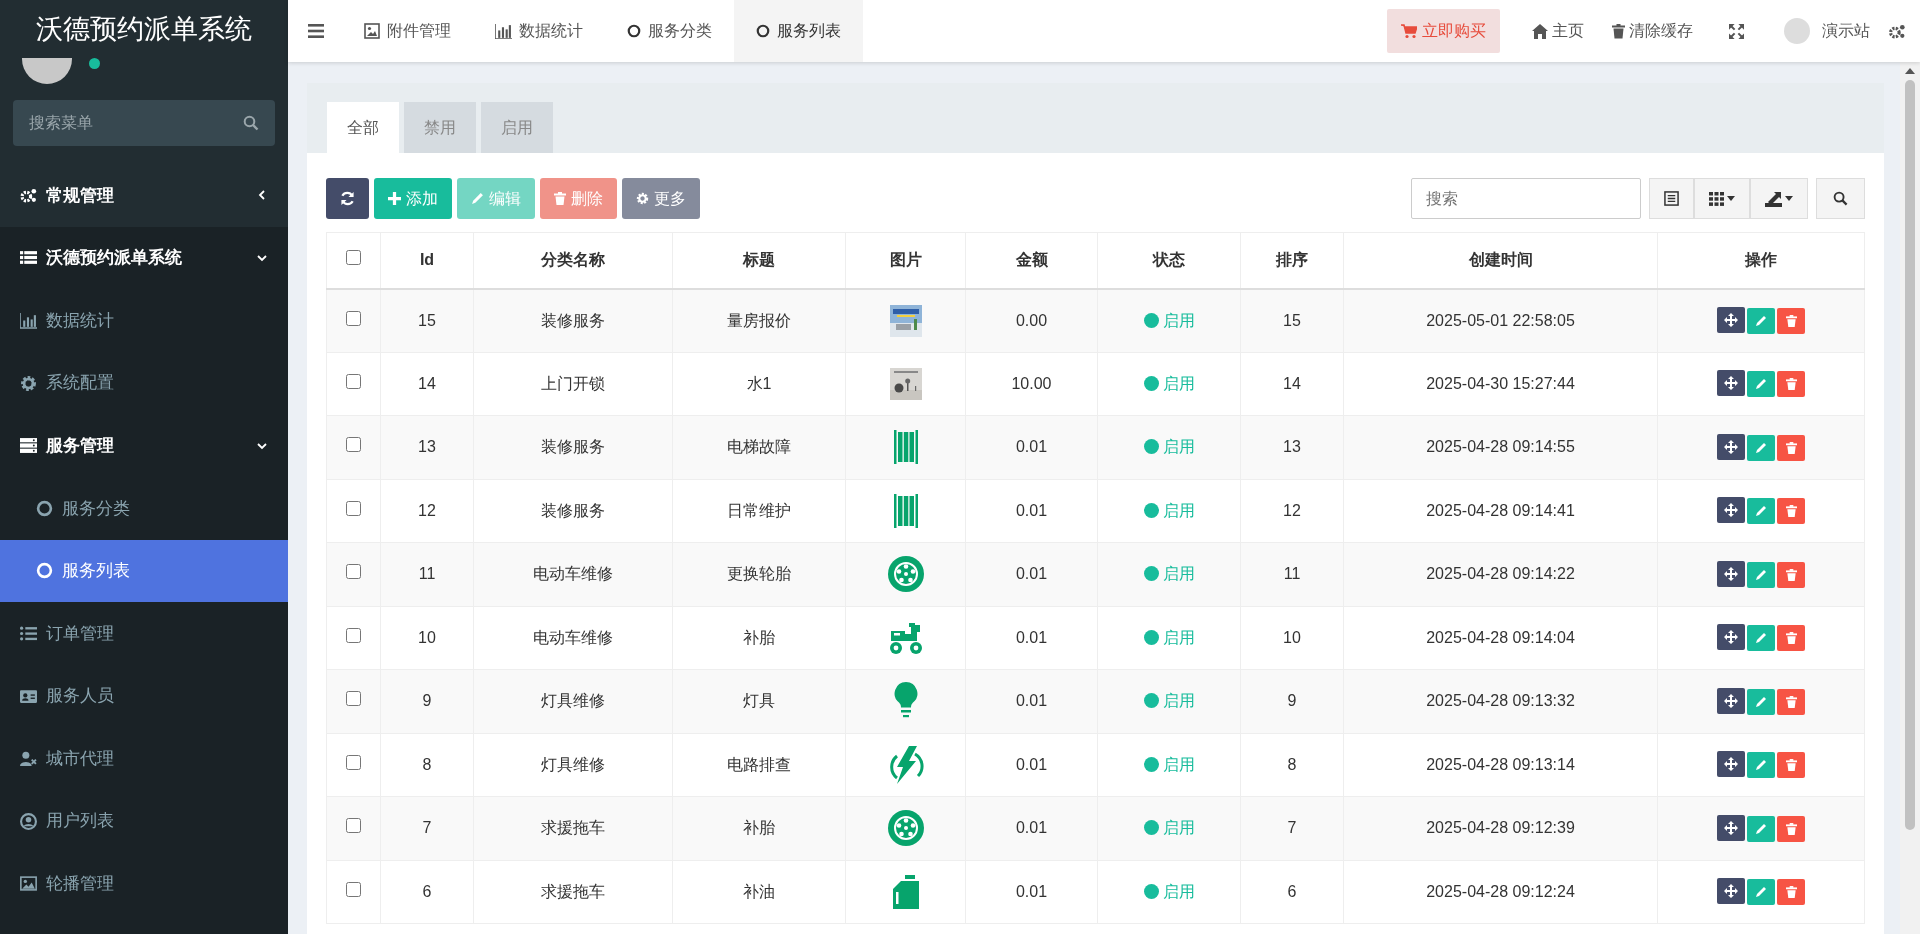  Describe the element at coordinates (573, 320) in the screenshot. I see `table-cell: 装修服务` at that location.